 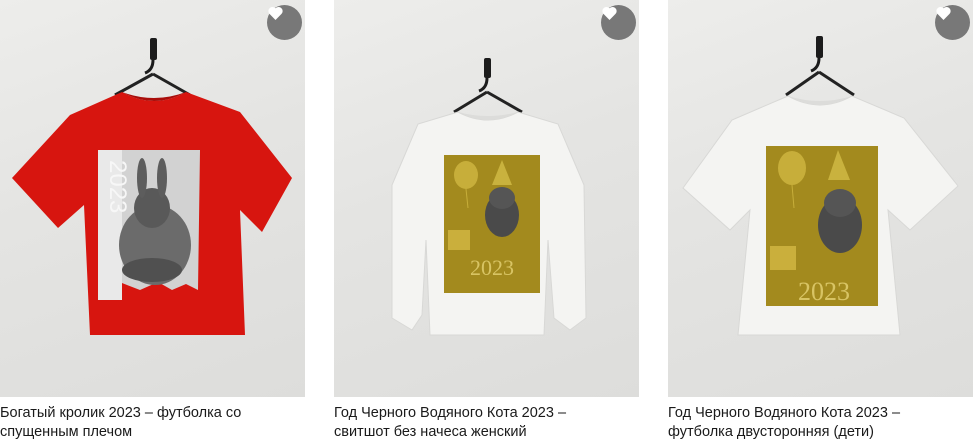 What do you see at coordinates (121, 413) in the screenshot?
I see `product-title-1-line1: Богатый кролик 2023 – футболка со` at bounding box center [121, 413].